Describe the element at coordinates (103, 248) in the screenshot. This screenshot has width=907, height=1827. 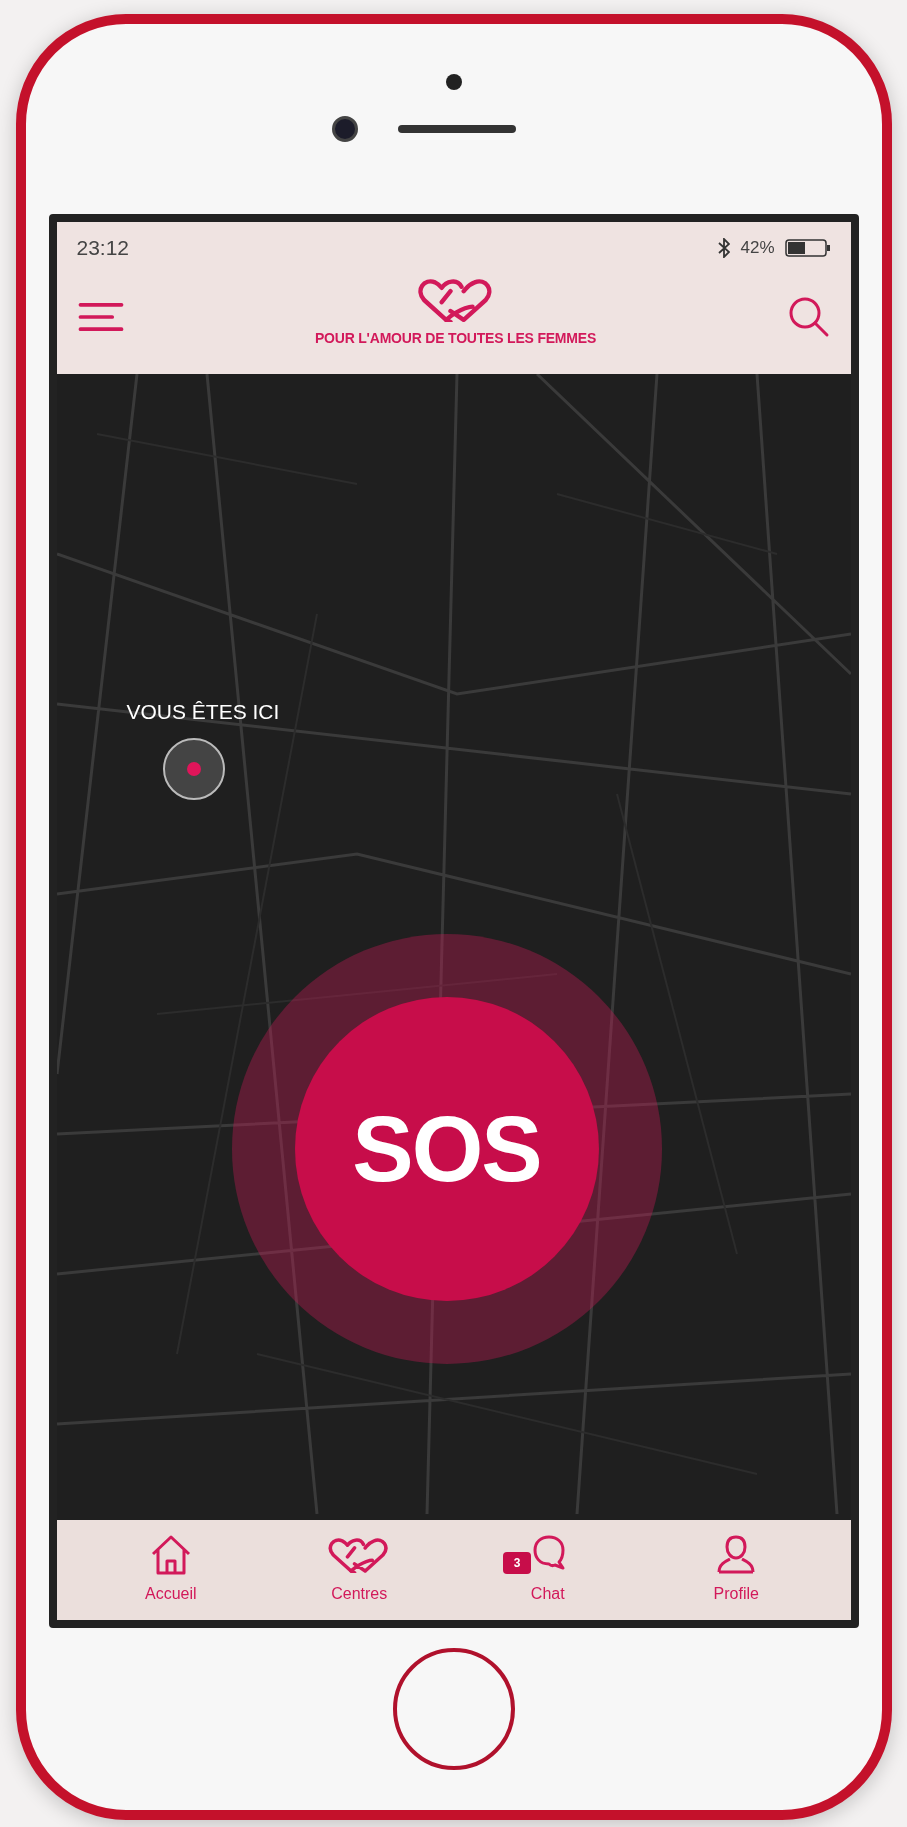
I see `status-time: 23:12` at that location.